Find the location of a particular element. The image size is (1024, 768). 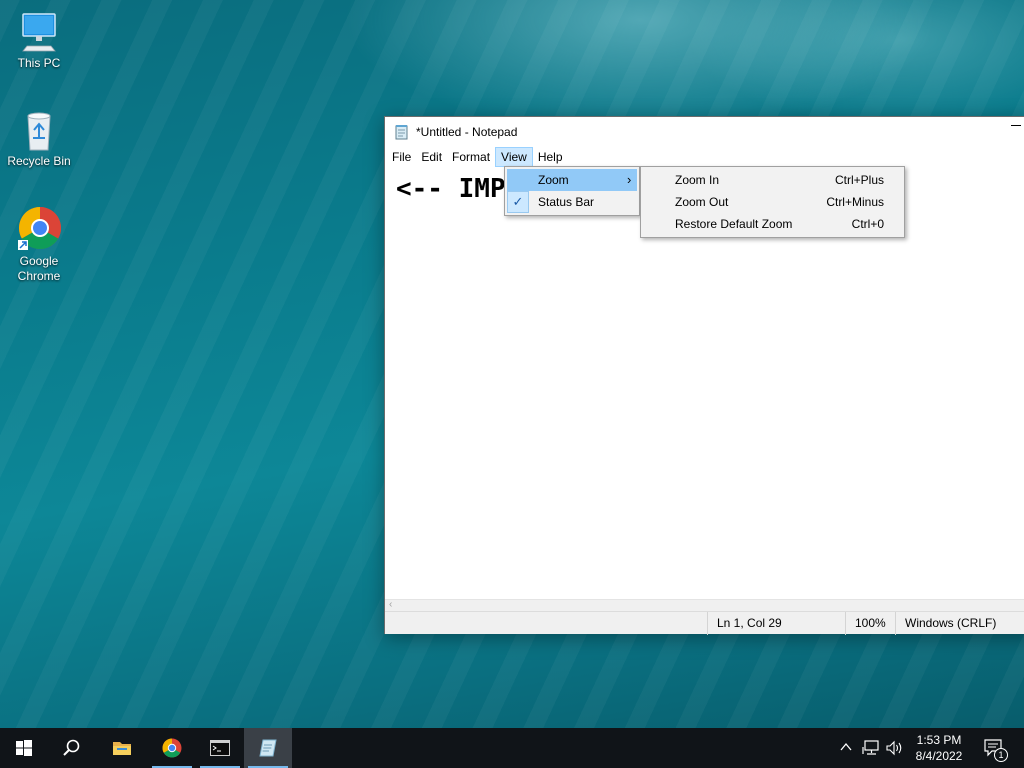

desktop-icon-label: Google Chrome is located at coordinates (39, 268).